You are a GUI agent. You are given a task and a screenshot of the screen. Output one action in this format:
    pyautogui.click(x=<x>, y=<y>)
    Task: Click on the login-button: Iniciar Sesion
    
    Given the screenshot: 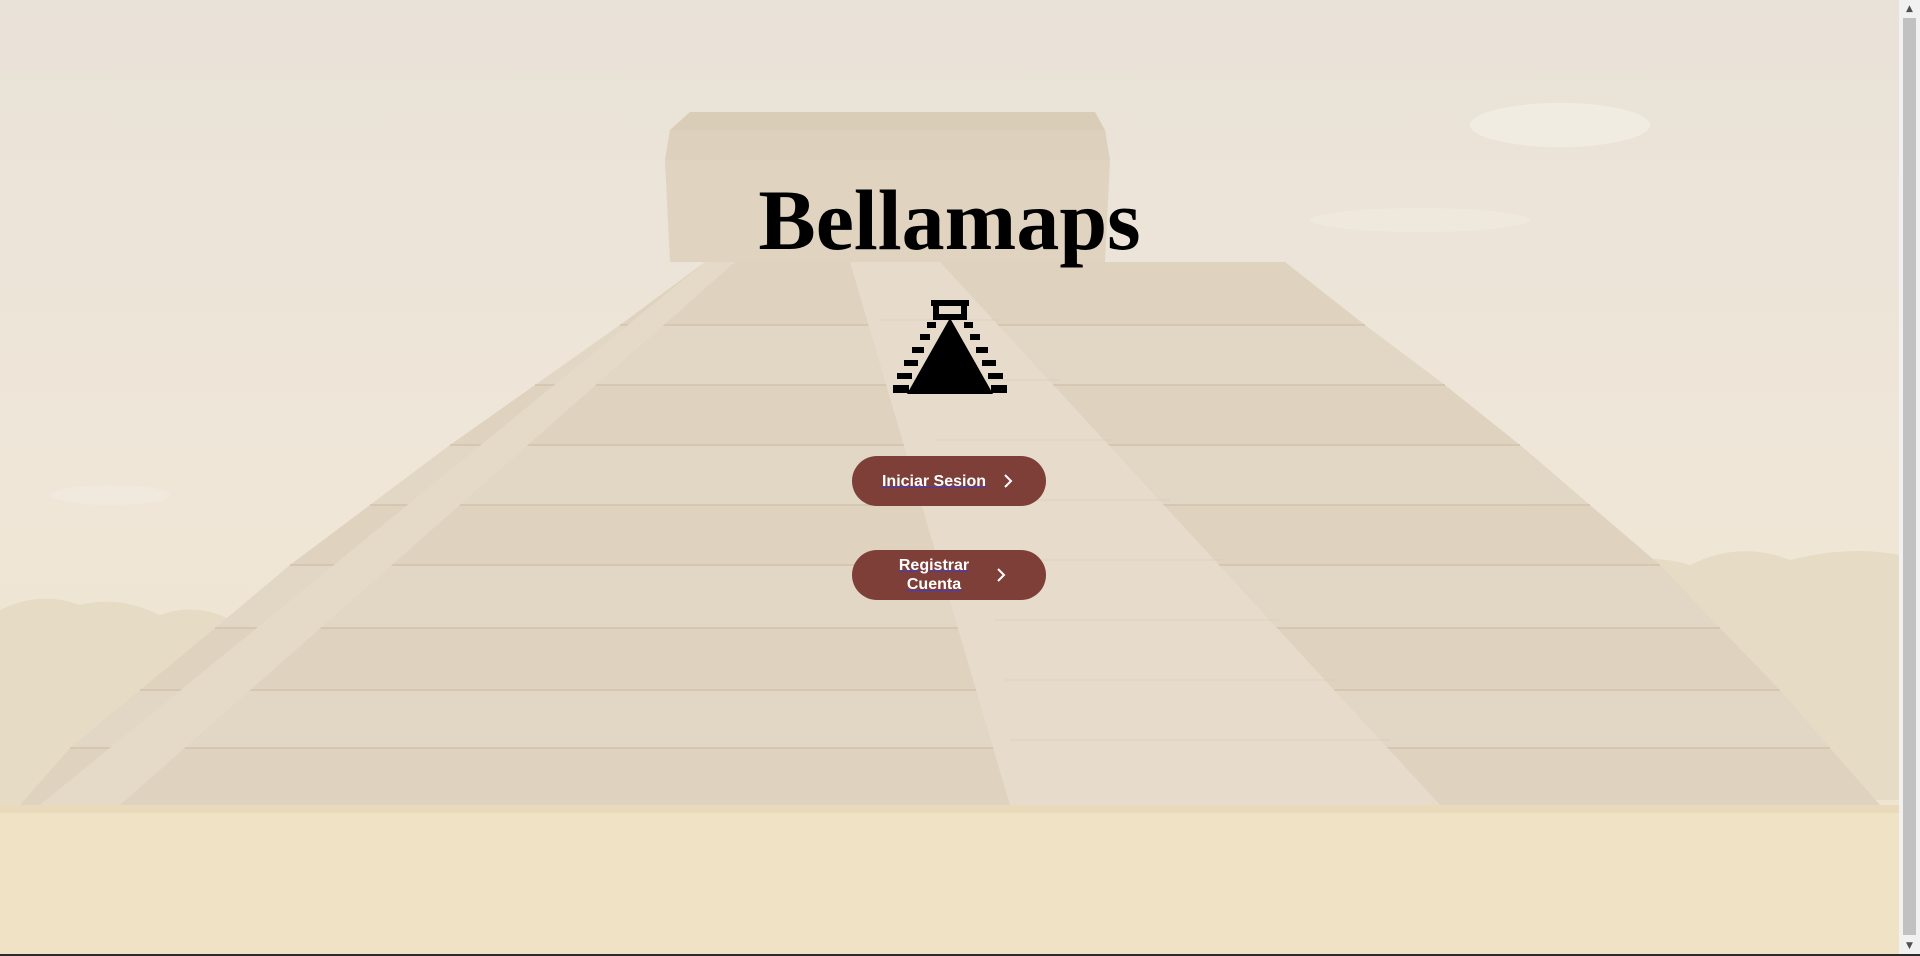 What is the action you would take?
    pyautogui.click(x=949, y=481)
    